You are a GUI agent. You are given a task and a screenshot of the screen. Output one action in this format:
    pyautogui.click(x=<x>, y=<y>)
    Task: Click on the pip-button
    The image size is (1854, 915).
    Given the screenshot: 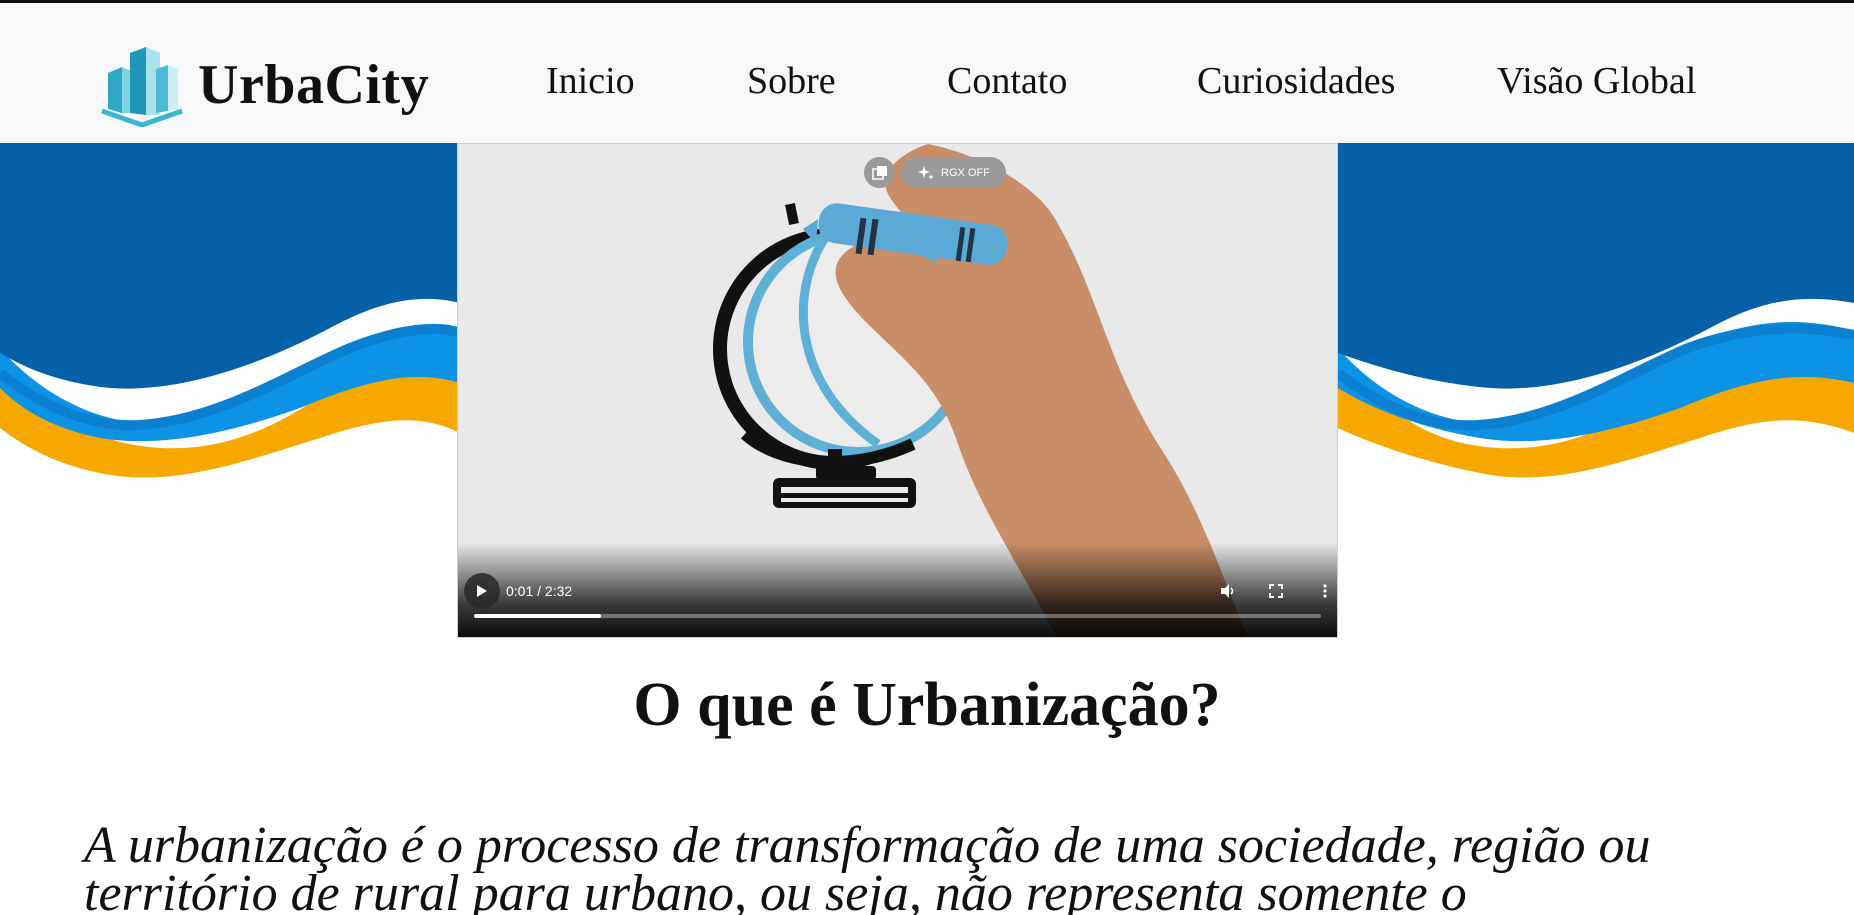 What is the action you would take?
    pyautogui.click(x=879, y=172)
    